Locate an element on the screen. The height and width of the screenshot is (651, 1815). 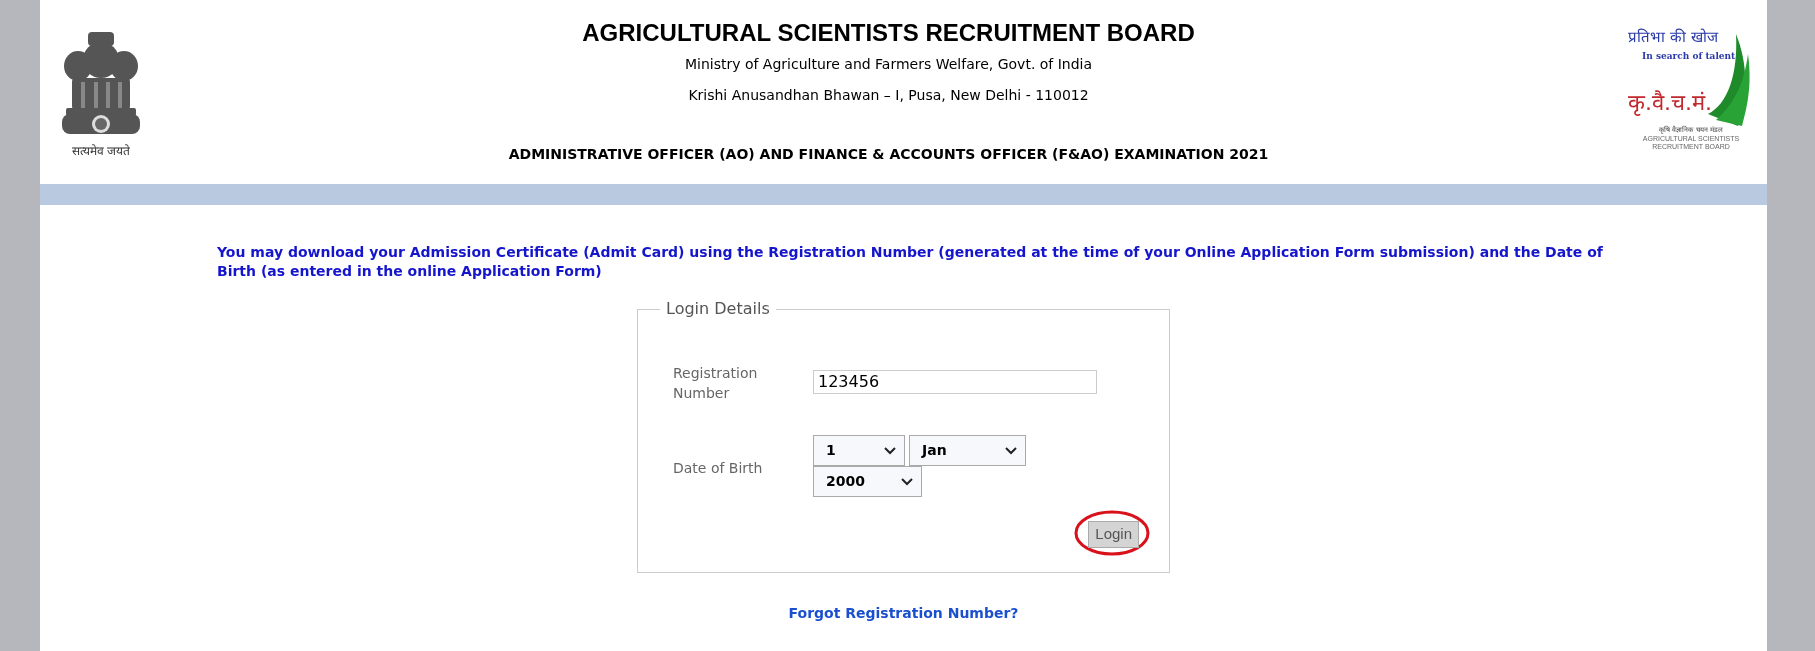
login-button: Login is located at coordinates (1113, 534).